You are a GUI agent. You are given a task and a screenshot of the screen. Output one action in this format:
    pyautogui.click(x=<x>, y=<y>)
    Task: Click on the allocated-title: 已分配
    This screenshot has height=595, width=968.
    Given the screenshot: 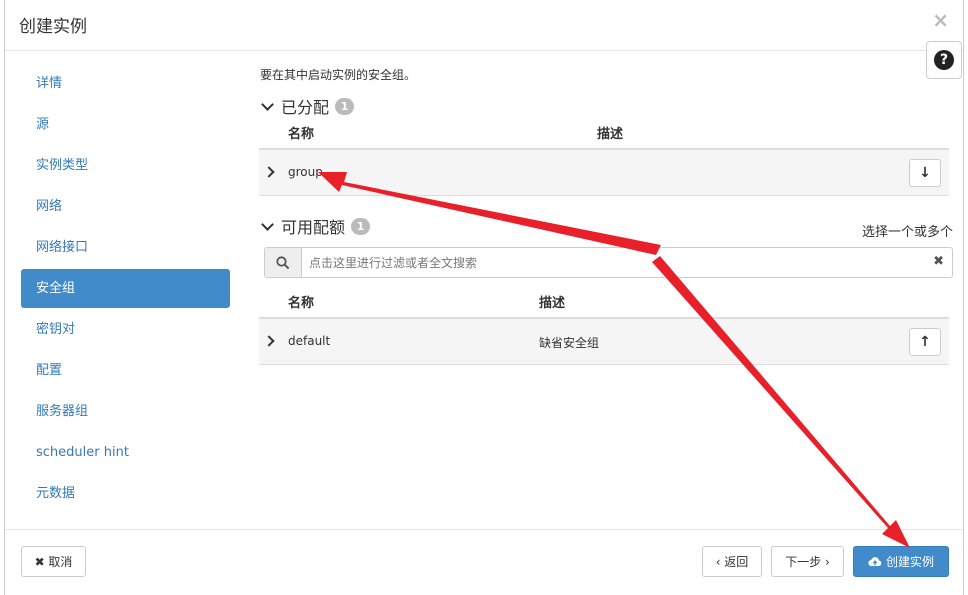 What is the action you would take?
    pyautogui.click(x=305, y=107)
    